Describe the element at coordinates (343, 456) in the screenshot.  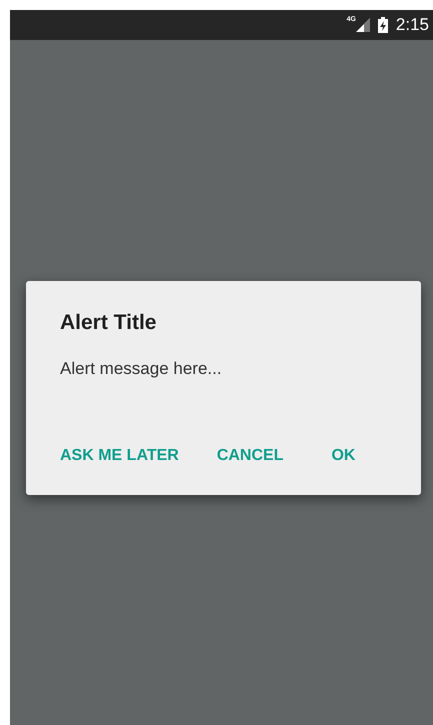
I see `dialog-button: OK` at that location.